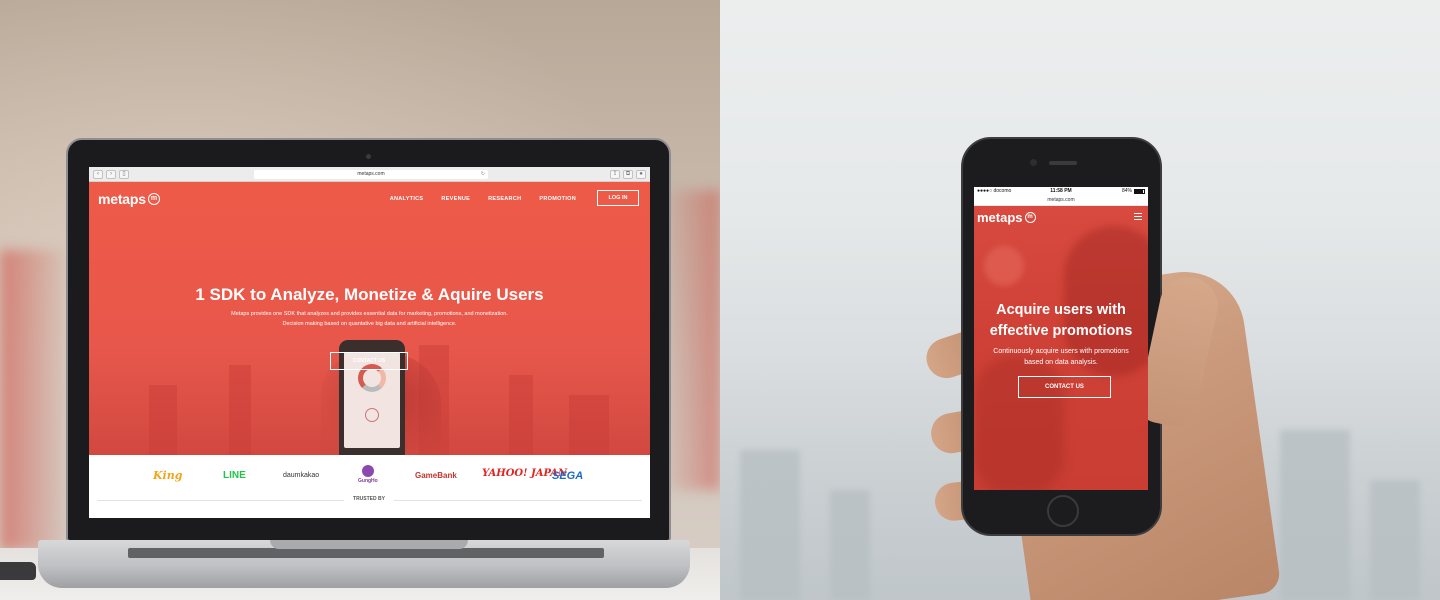 This screenshot has height=600, width=1440. What do you see at coordinates (369, 499) in the screenshot?
I see `trusted-by-label: TRUSTED BY` at bounding box center [369, 499].